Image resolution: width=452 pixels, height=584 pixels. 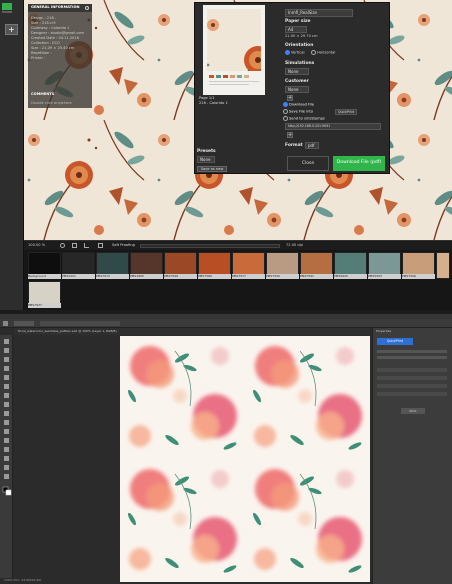 What do you see at coordinates (301, 36) in the screenshot?
I see `paper-dimensions: 21.00 × 29.70 cm` at bounding box center [301, 36].